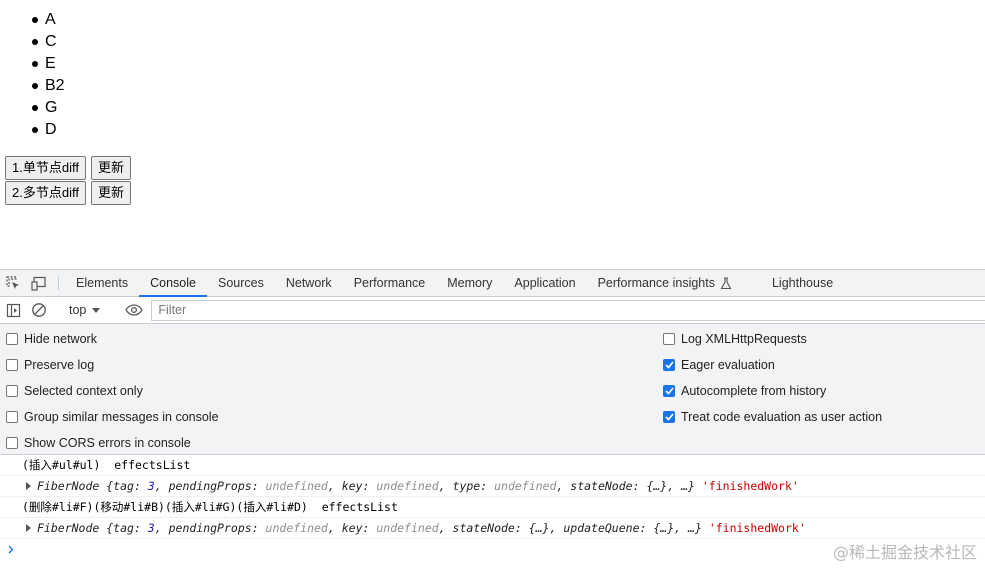 The image size is (985, 571). What do you see at coordinates (12, 365) in the screenshot?
I see `preserve-log-checkbox` at bounding box center [12, 365].